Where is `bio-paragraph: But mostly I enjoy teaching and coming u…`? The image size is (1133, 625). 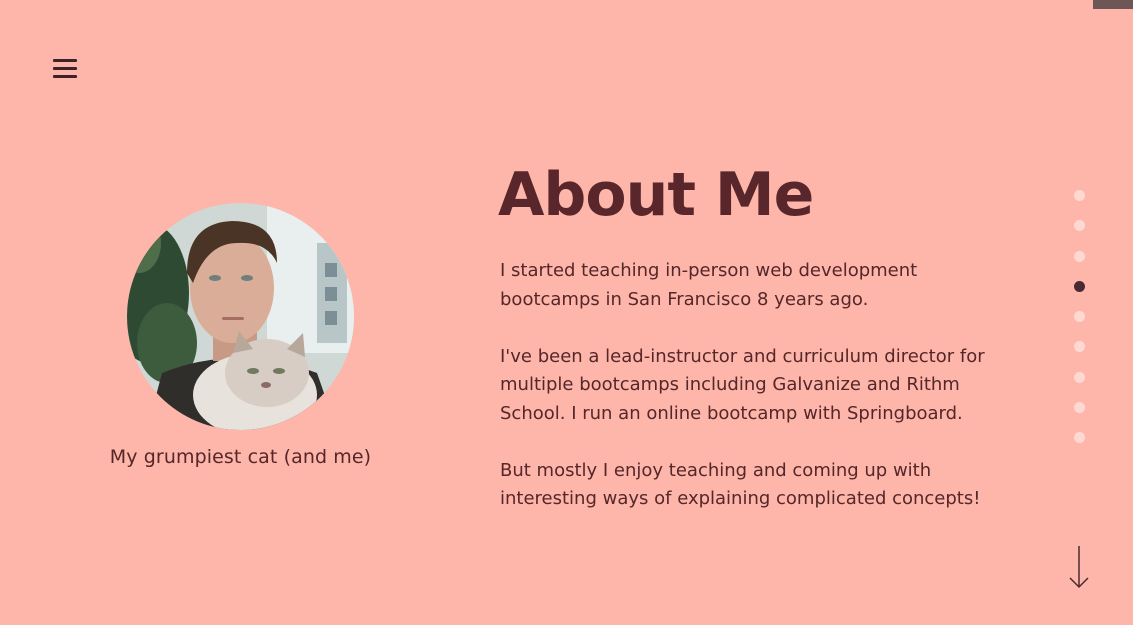
bio-paragraph: But mostly I enjoy teaching and coming u… is located at coordinates (740, 484).